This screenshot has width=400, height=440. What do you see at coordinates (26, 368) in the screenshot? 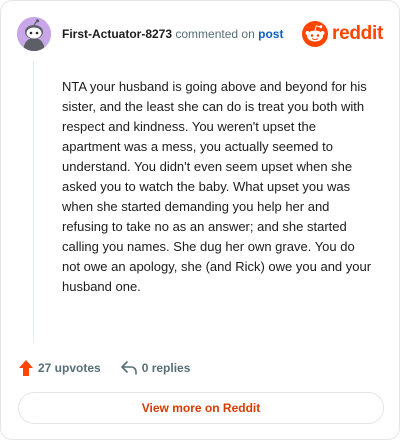
I see `upvote-arrow-icon` at bounding box center [26, 368].